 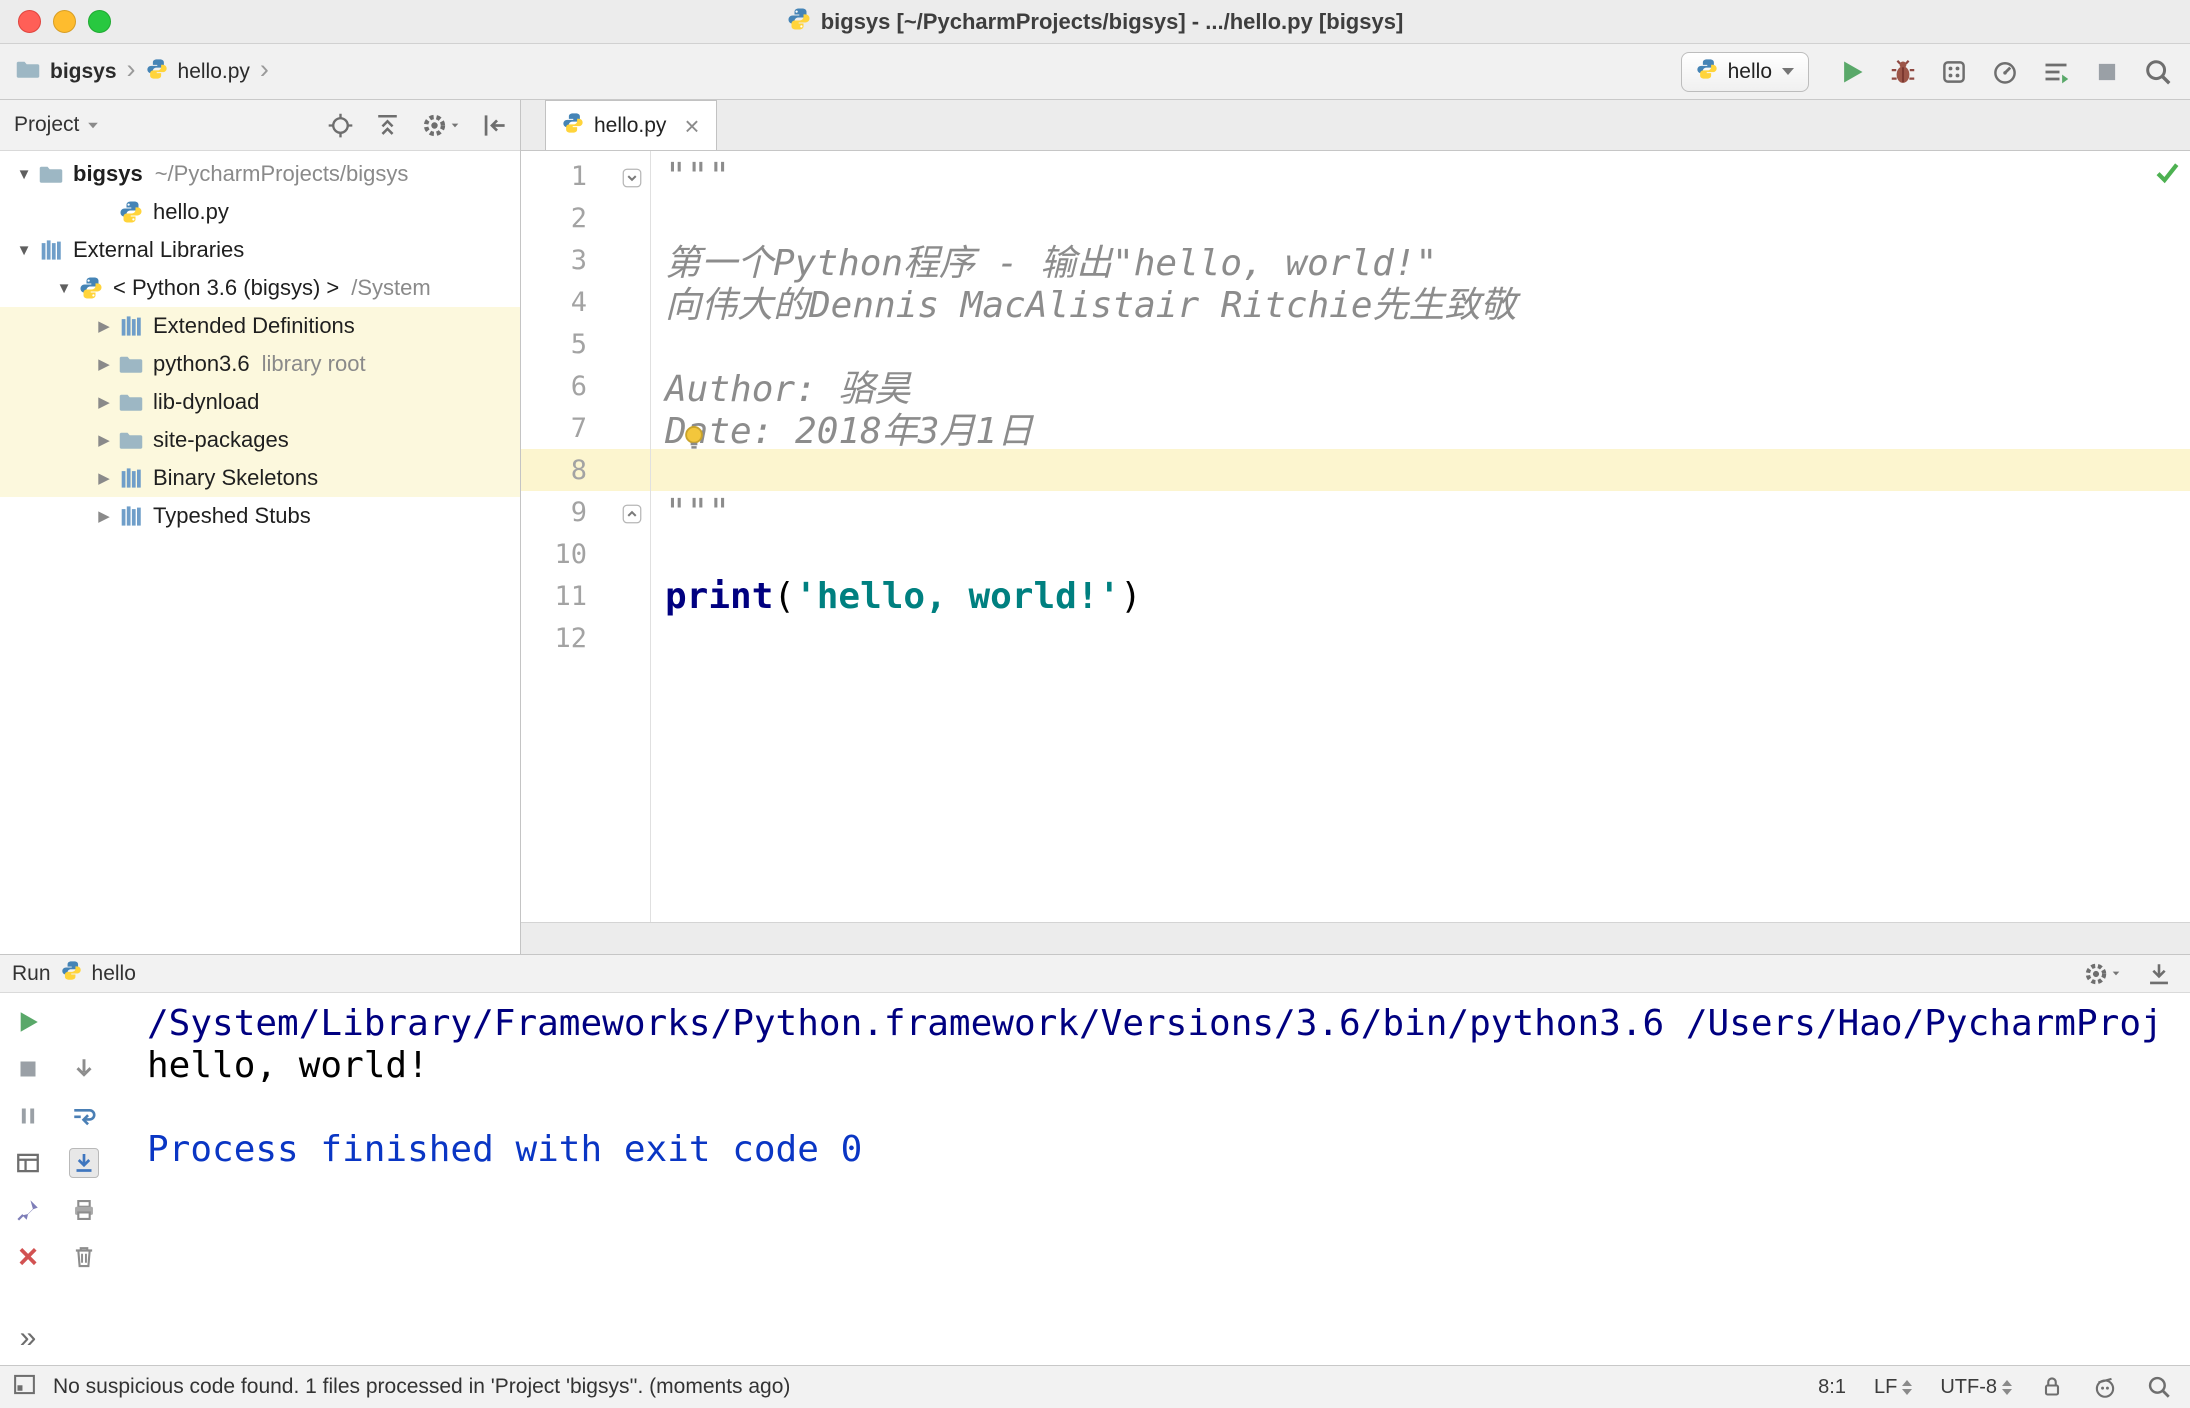 What do you see at coordinates (1832, 1387) in the screenshot?
I see `caret-position-widget: 8:1` at bounding box center [1832, 1387].